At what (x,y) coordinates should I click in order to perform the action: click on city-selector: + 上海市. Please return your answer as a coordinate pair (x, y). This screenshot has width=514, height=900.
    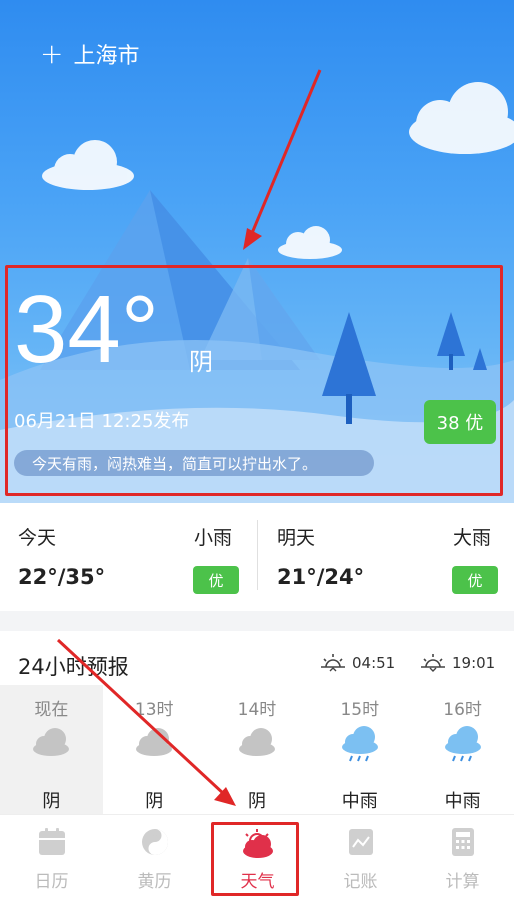
    Looking at the image, I should click on (89, 54).